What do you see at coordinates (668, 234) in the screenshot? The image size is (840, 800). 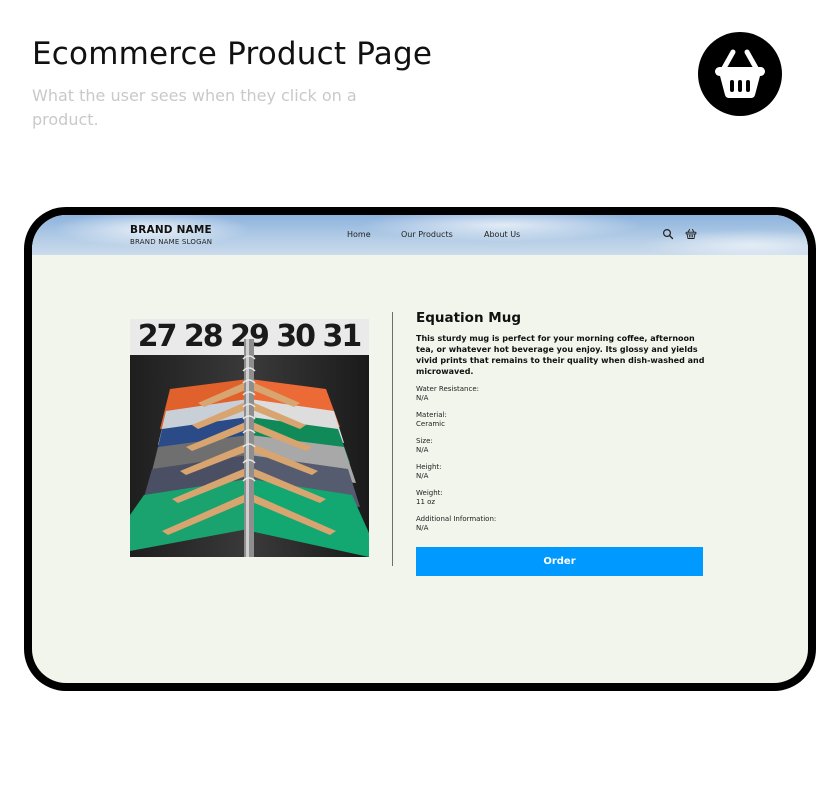 I see `search-icon` at bounding box center [668, 234].